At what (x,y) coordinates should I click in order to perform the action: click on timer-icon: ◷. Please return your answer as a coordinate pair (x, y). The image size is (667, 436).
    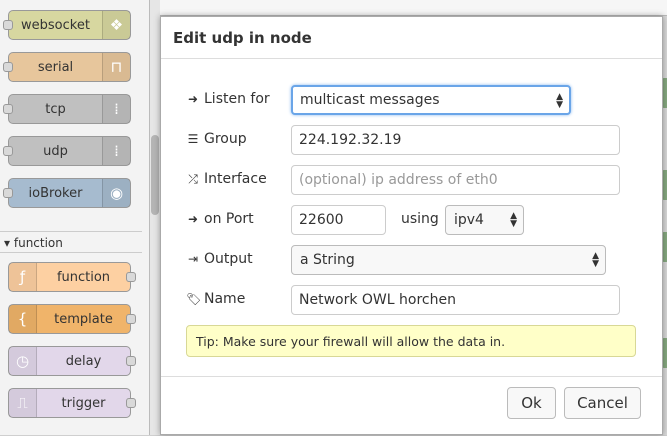
    Looking at the image, I should click on (23, 361).